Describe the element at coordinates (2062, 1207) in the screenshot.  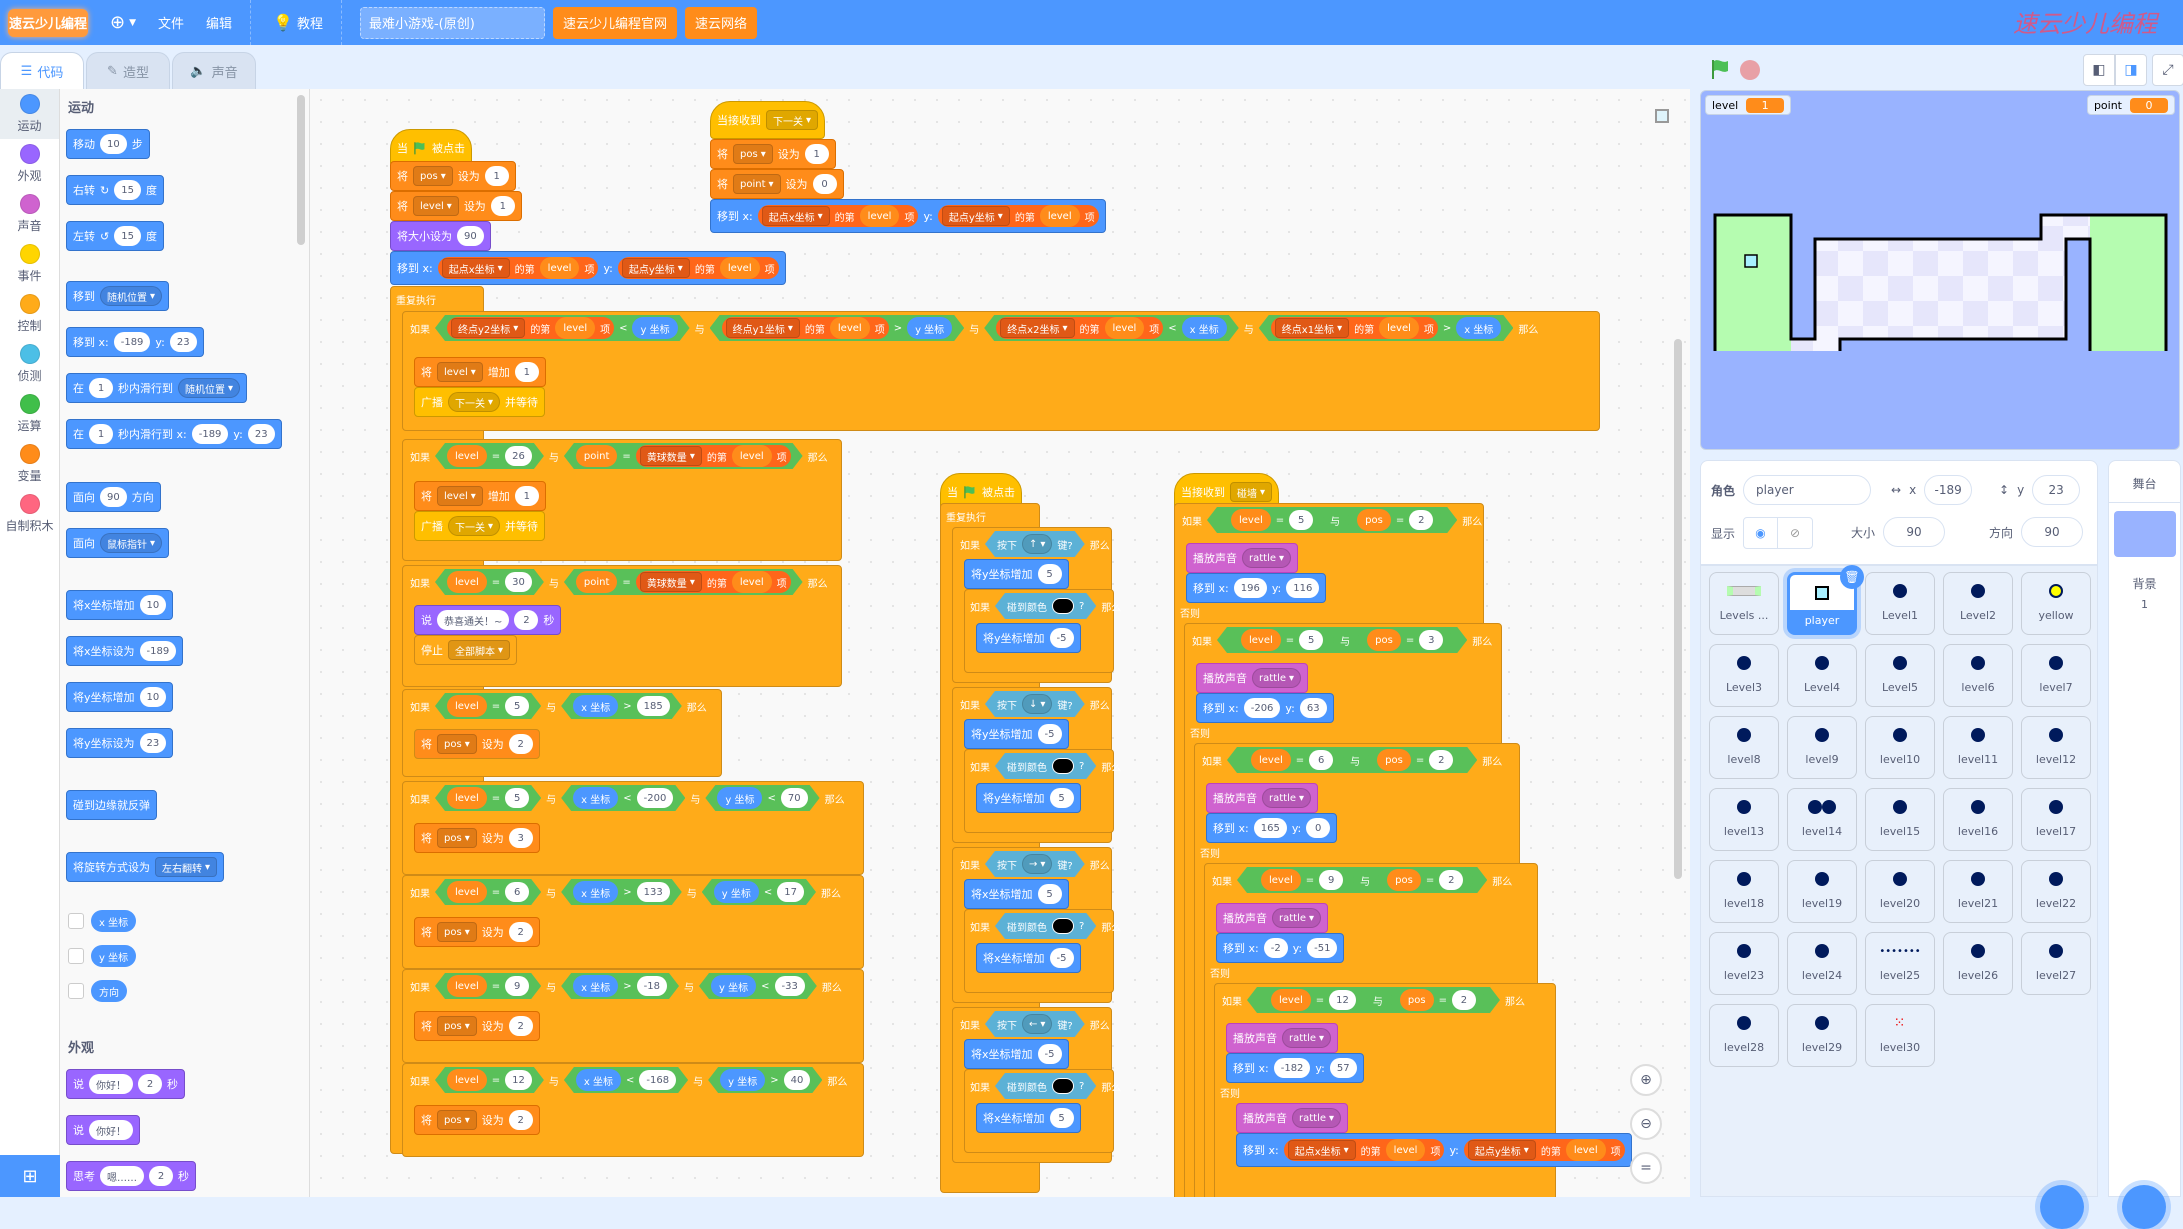
I see `add-sprite-button` at that location.